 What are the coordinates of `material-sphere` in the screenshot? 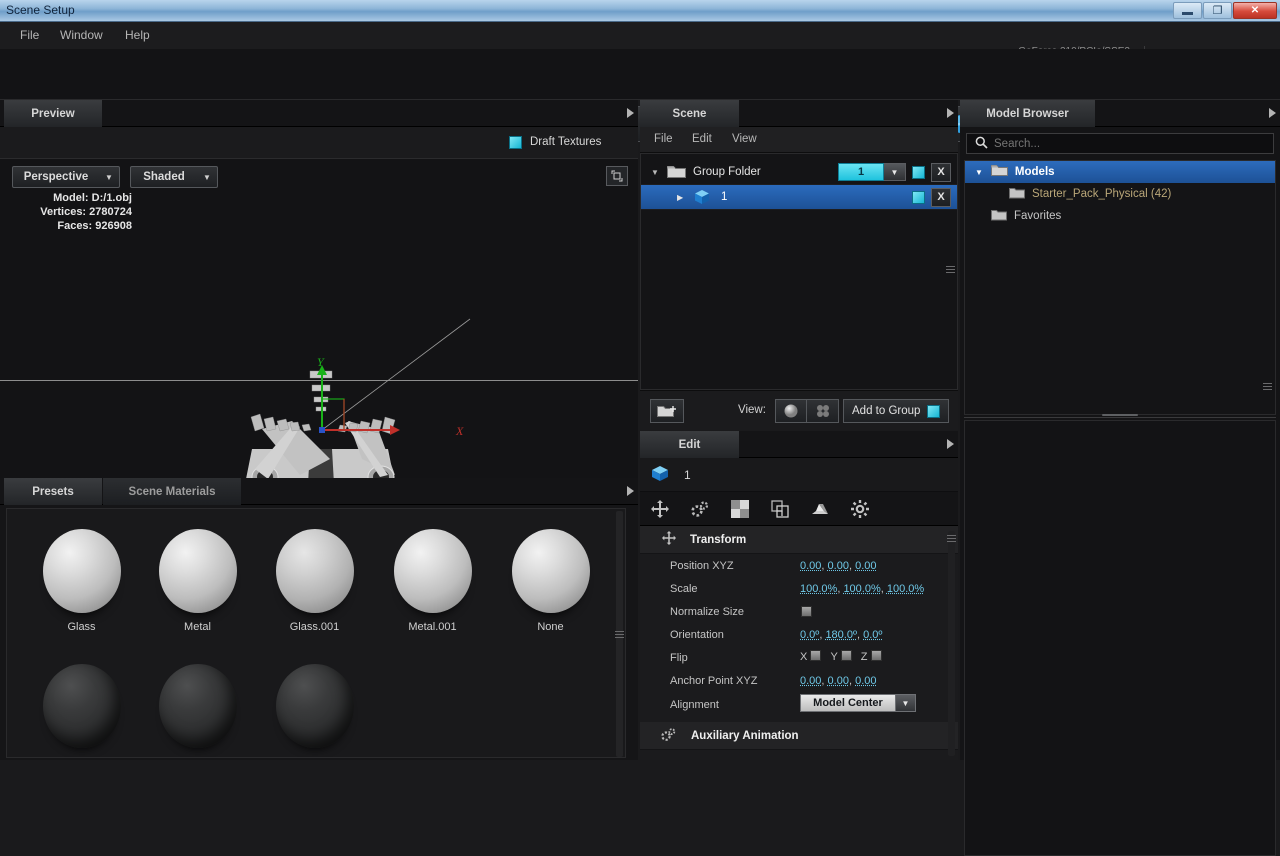 It's located at (314, 706).